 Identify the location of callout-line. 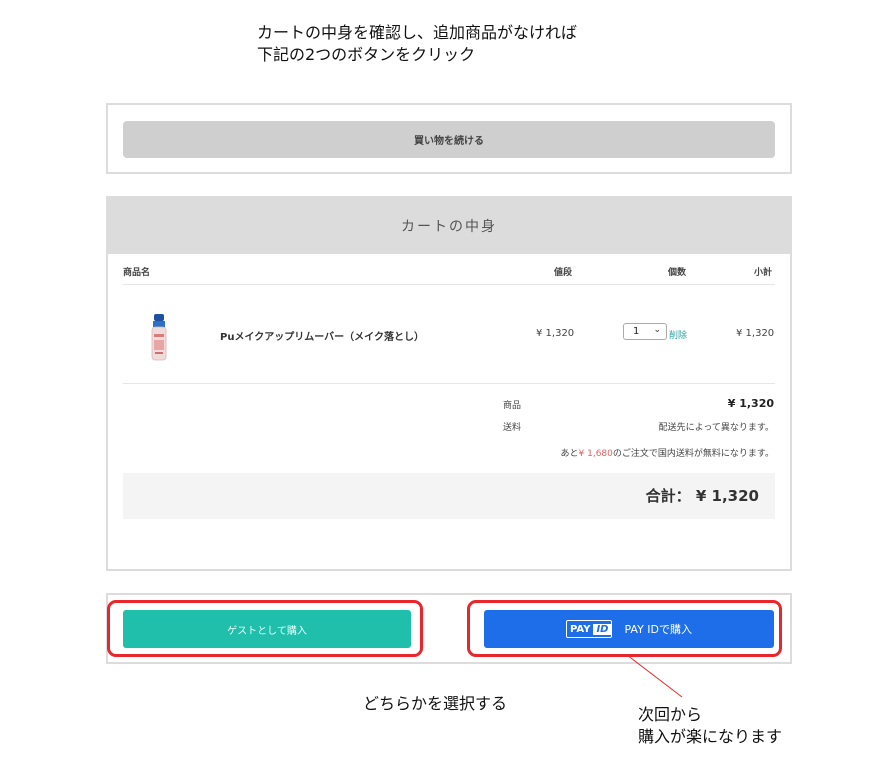
(654, 676).